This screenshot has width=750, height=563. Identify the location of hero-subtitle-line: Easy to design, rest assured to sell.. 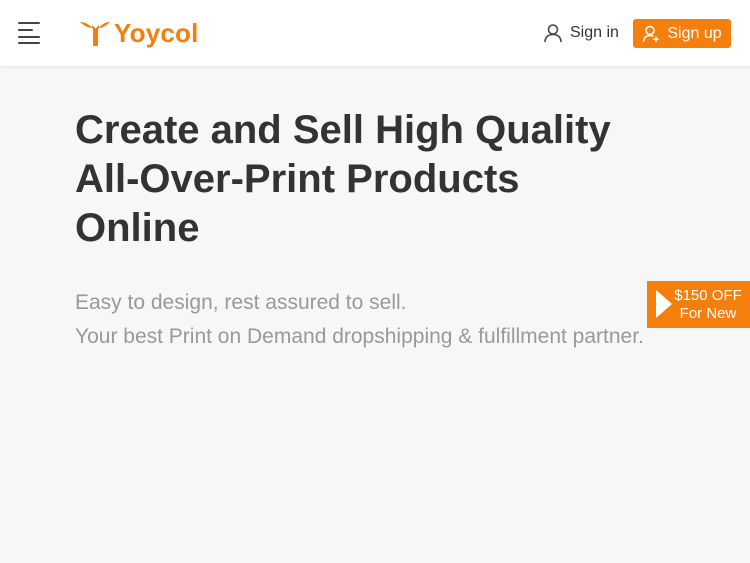
(241, 302).